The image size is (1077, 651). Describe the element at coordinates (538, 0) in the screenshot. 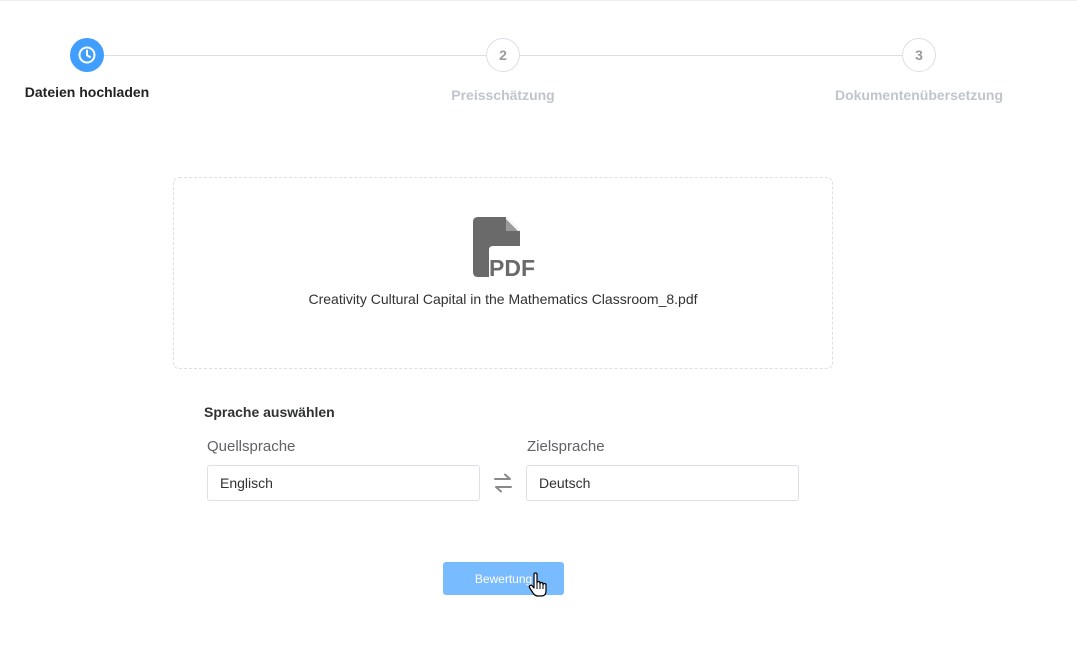

I see `top-divider` at that location.